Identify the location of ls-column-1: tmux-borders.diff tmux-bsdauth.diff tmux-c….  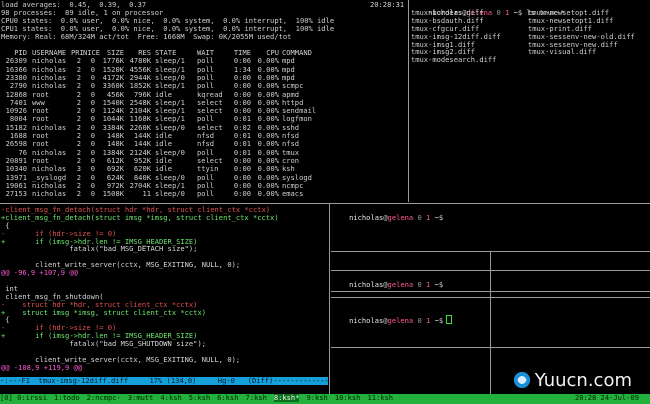
(456, 36).